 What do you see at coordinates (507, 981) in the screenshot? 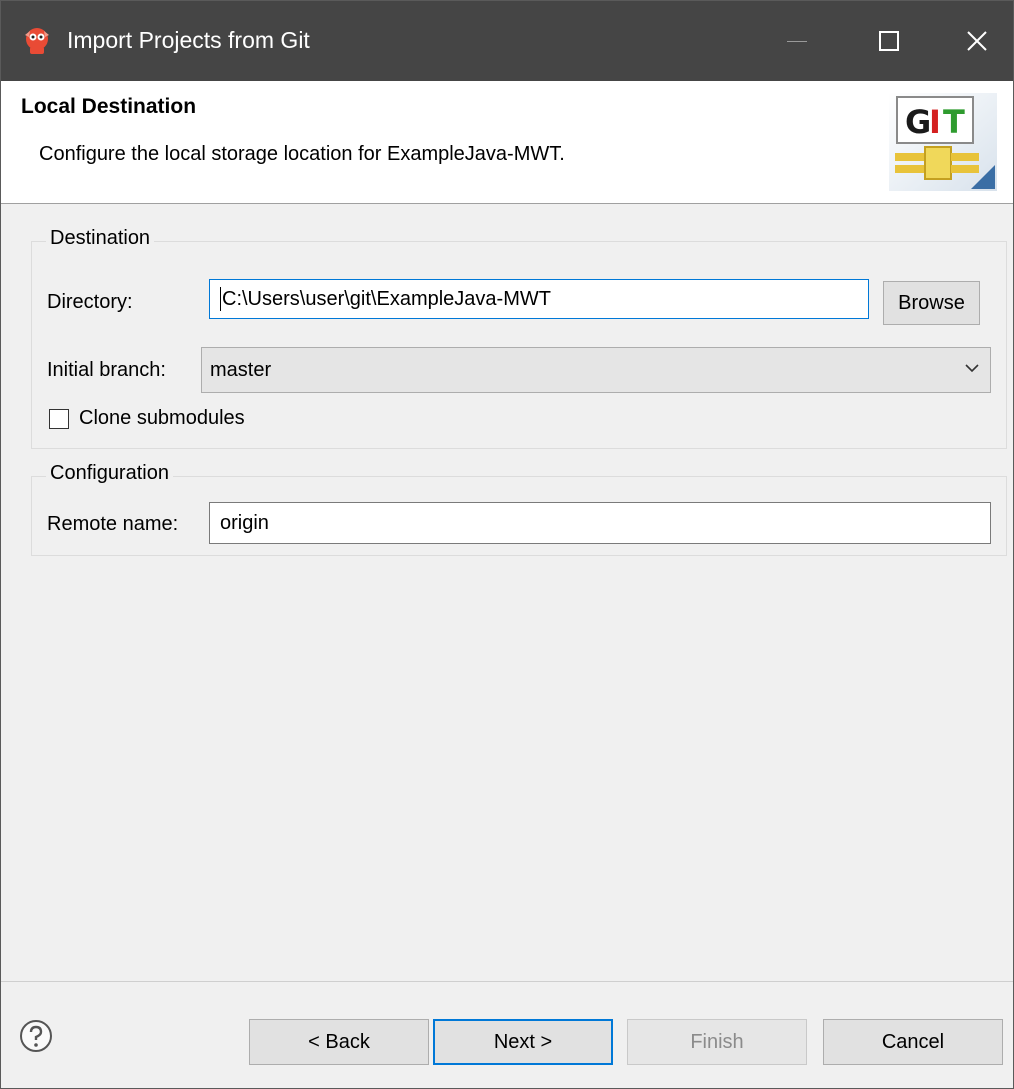
I see `footer-separator` at bounding box center [507, 981].